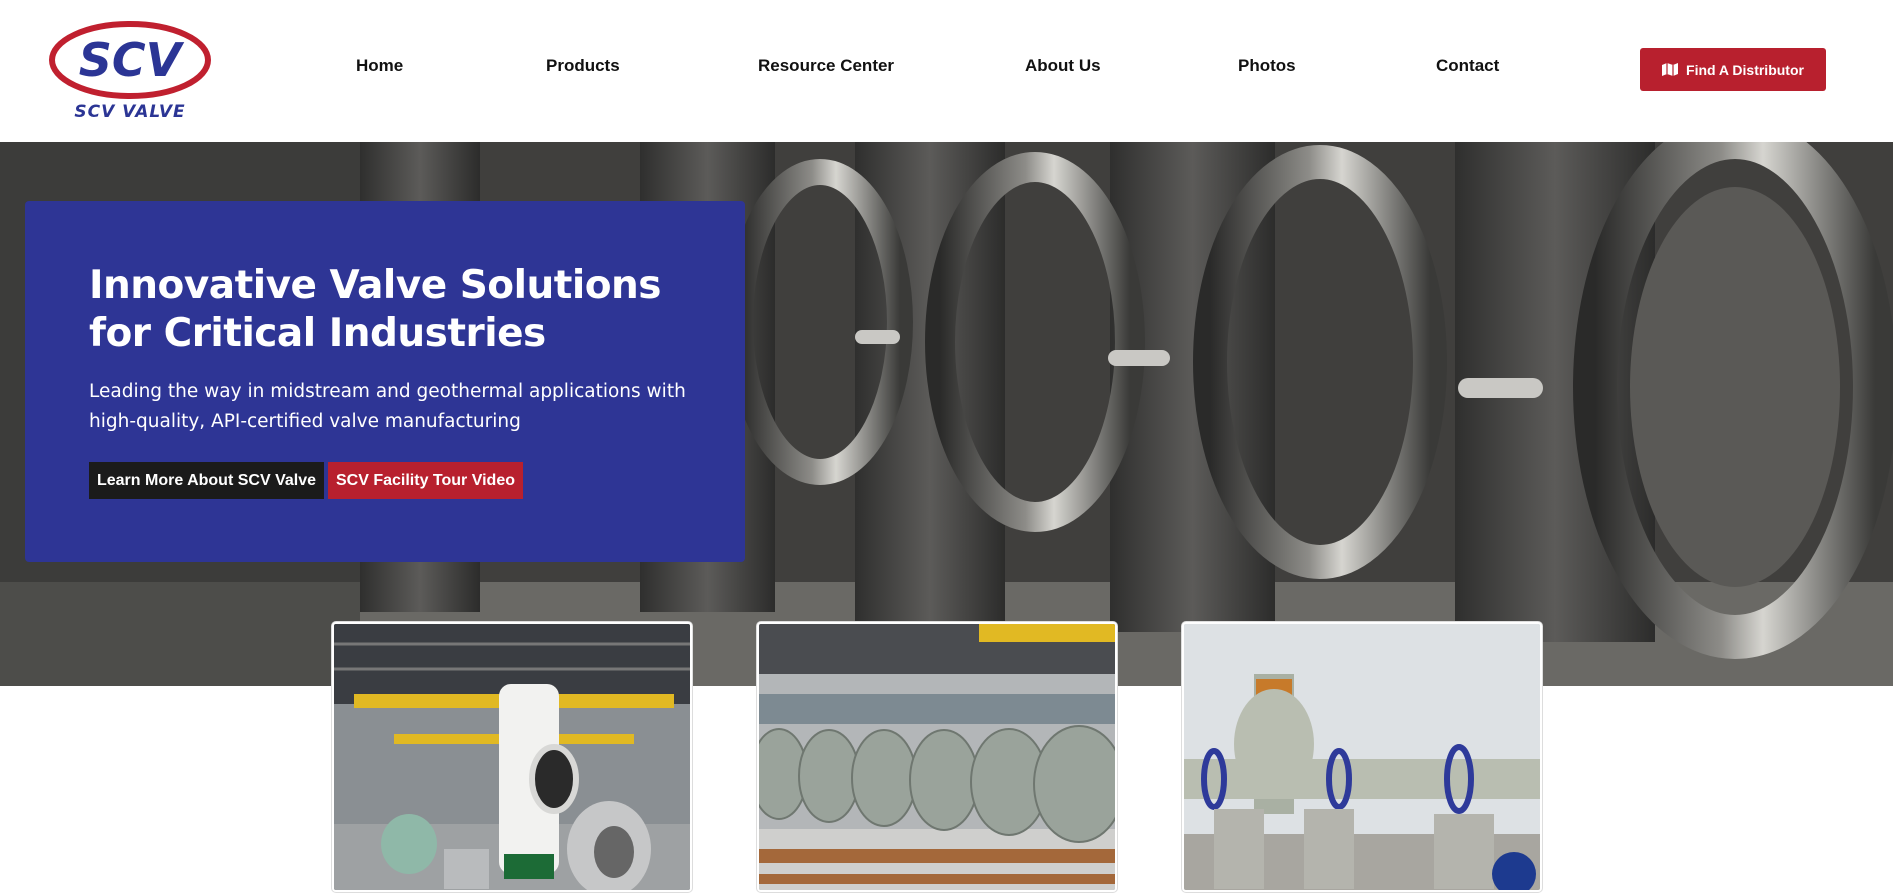 This screenshot has height=895, width=1893. What do you see at coordinates (1670, 69) in the screenshot?
I see `map-icon` at bounding box center [1670, 69].